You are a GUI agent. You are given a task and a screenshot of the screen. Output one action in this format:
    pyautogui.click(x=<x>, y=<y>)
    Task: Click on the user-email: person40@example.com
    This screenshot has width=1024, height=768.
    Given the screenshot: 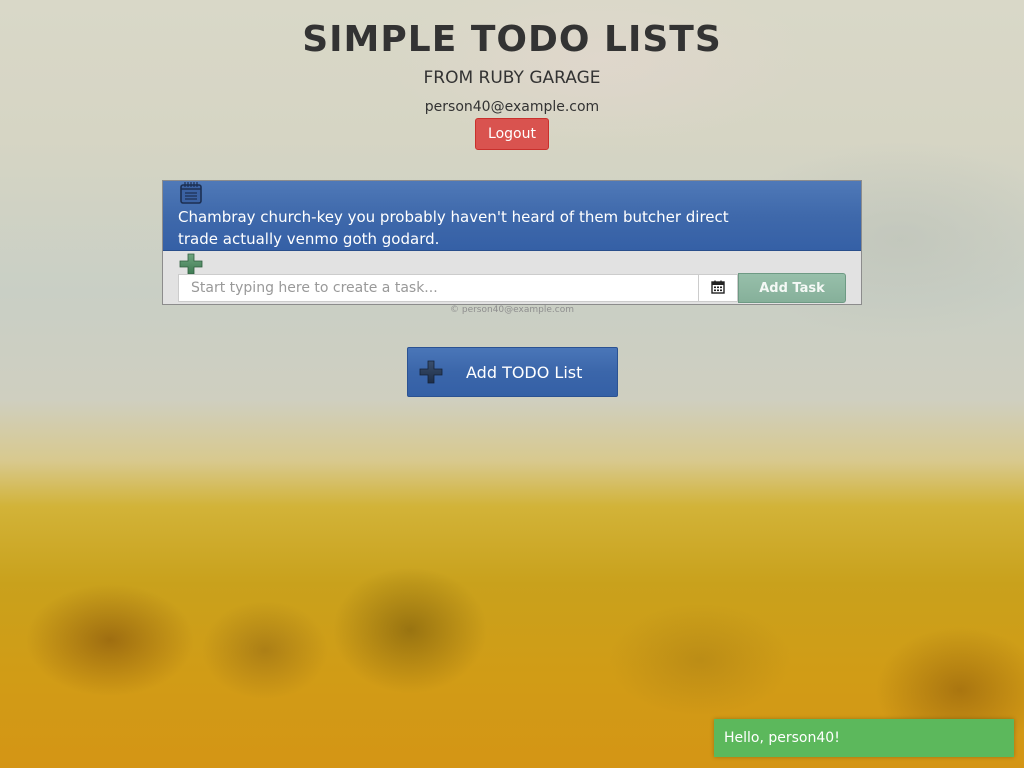 What is the action you would take?
    pyautogui.click(x=512, y=107)
    